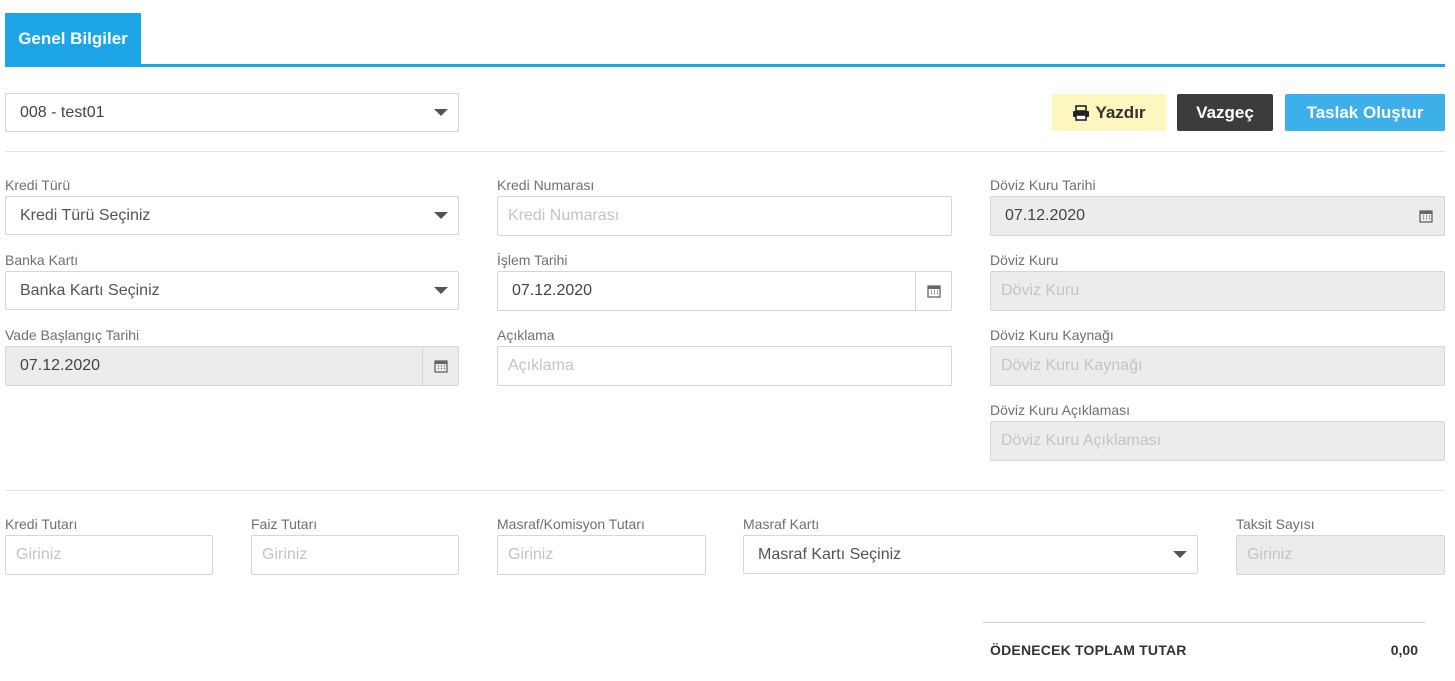 The height and width of the screenshot is (681, 1455). What do you see at coordinates (531, 554) in the screenshot?
I see `masraf-komisyon-placeholder: Giriniz` at bounding box center [531, 554].